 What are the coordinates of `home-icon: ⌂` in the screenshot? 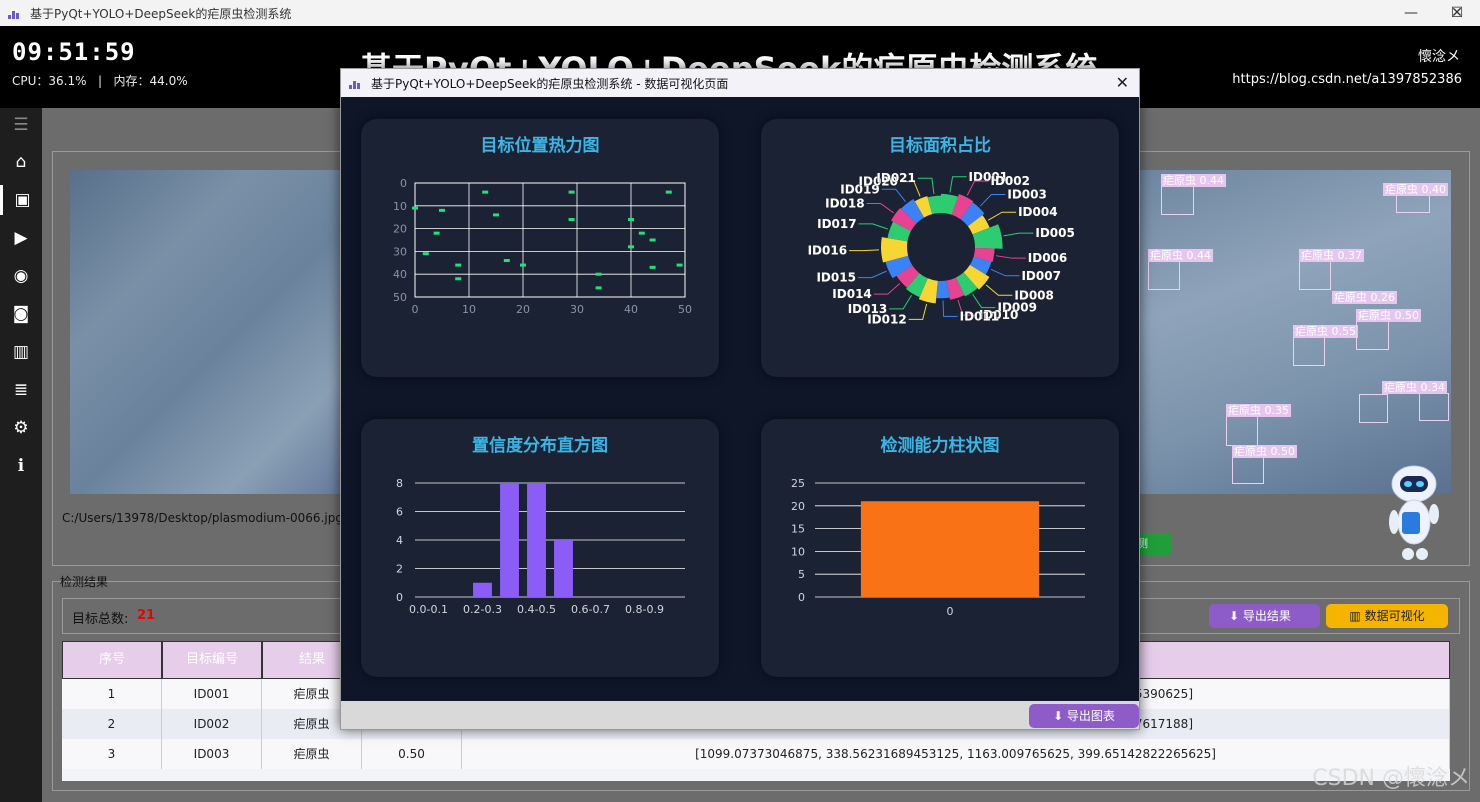 It's located at (21, 162).